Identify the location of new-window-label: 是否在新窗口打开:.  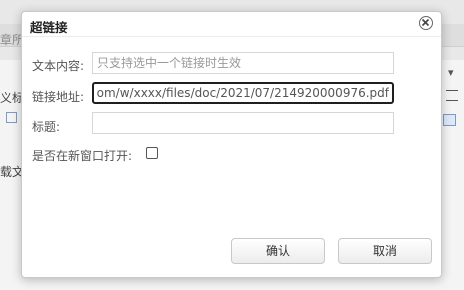
(82, 156).